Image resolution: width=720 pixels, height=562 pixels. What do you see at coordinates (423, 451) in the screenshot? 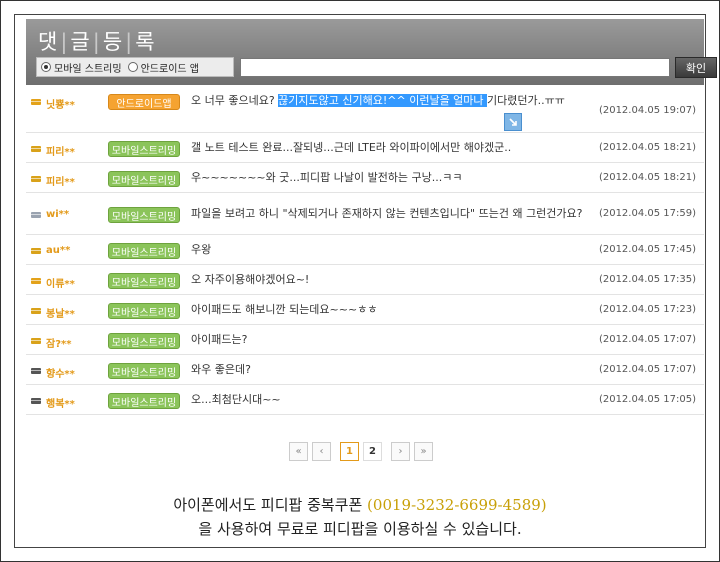
I see `last-page-button: »` at bounding box center [423, 451].